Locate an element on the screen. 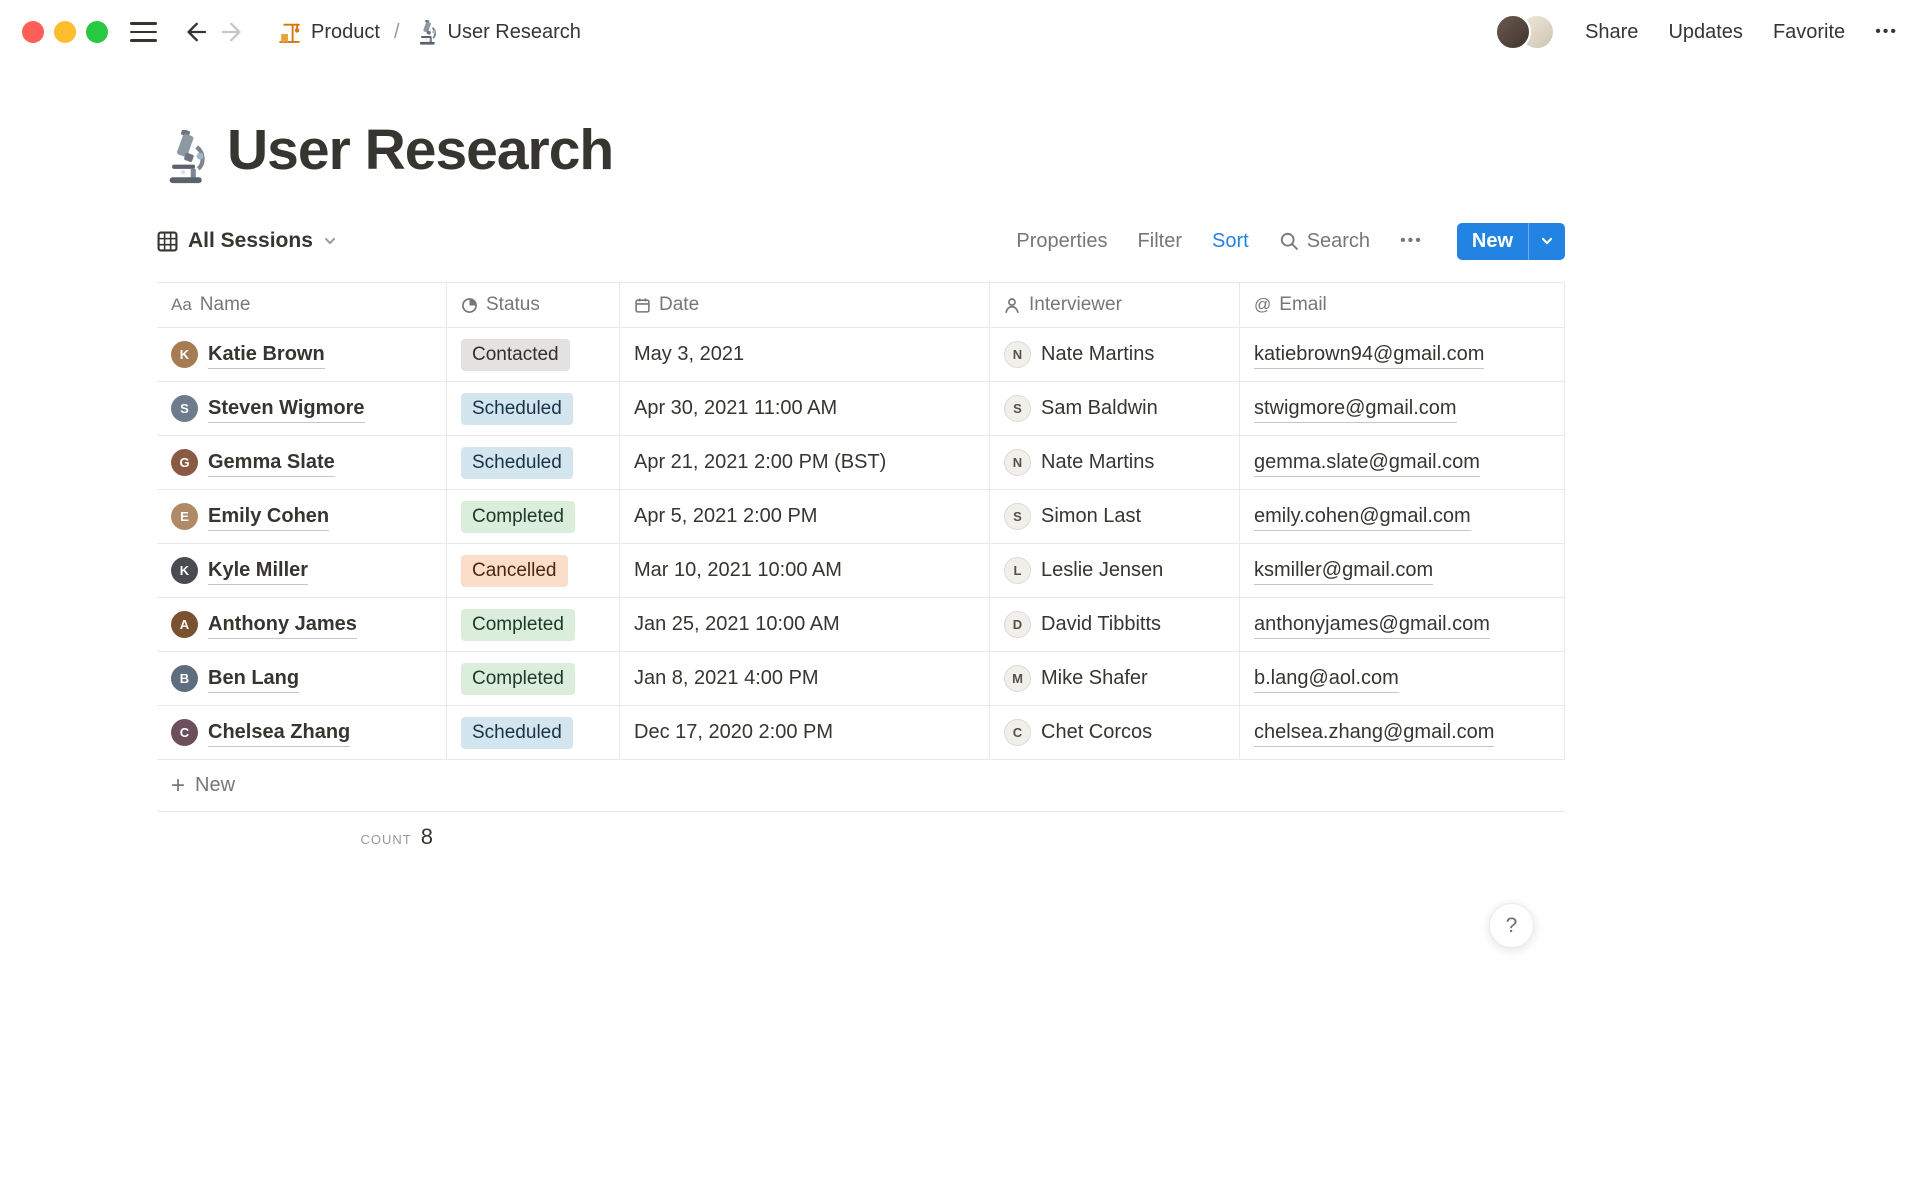 This screenshot has height=1200, width=1920. zoom-window-button is located at coordinates (97, 32).